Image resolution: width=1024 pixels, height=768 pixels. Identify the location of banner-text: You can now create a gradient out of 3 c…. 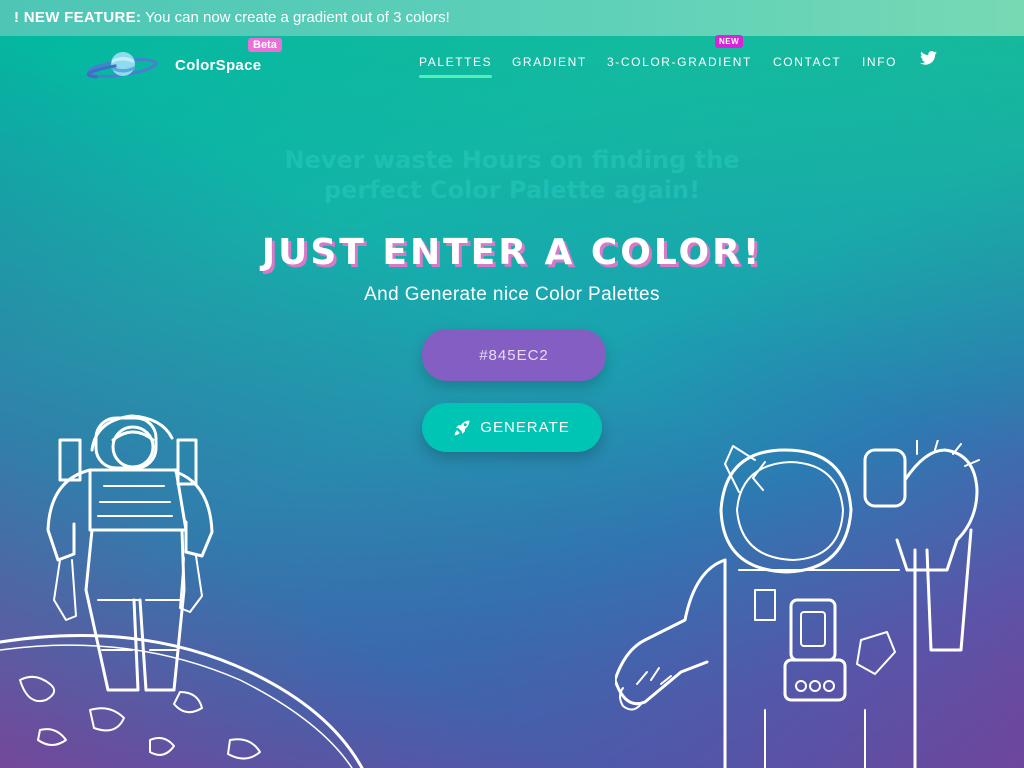
(295, 17).